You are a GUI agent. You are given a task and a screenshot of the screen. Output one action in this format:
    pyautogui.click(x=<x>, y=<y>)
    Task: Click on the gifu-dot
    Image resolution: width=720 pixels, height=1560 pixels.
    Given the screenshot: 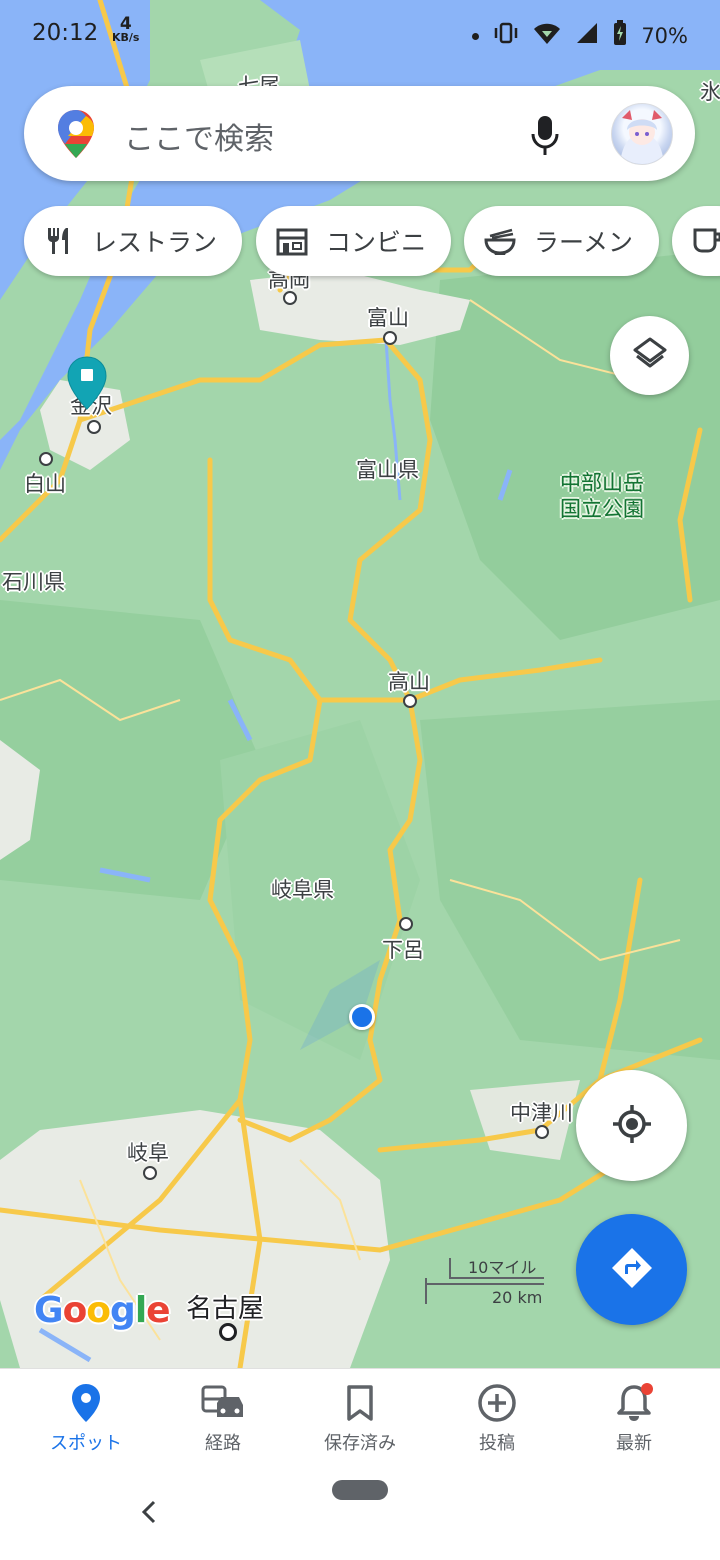 What is the action you would take?
    pyautogui.click(x=150, y=1173)
    